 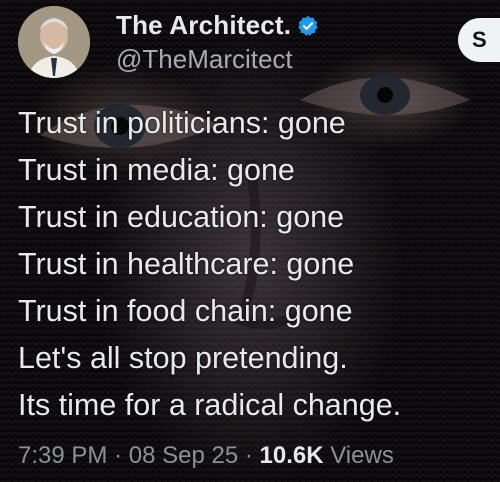 What do you see at coordinates (185, 311) in the screenshot?
I see `tweet-line: Trust in food chain: gone` at bounding box center [185, 311].